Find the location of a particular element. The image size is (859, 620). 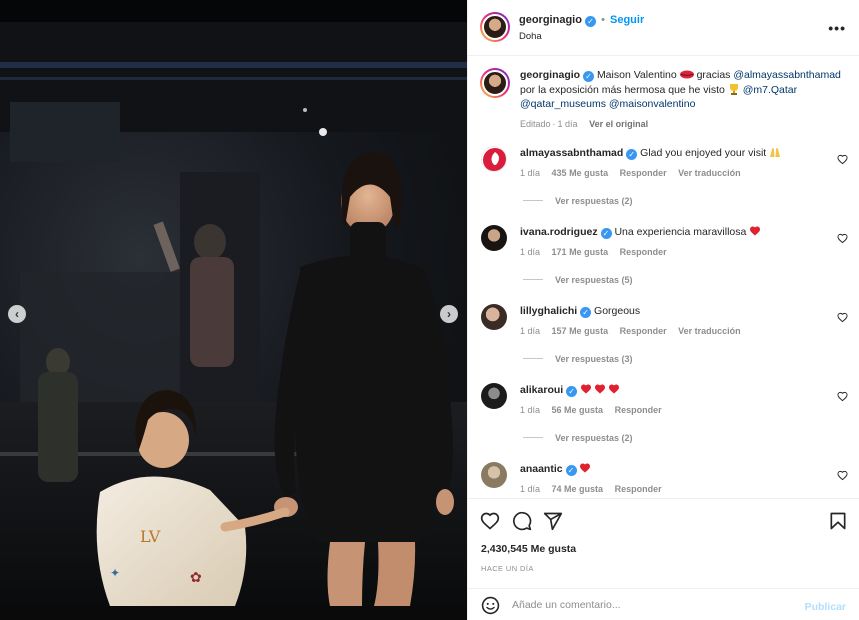

comment-text: Una experiencia maravillosa is located at coordinates (680, 232).